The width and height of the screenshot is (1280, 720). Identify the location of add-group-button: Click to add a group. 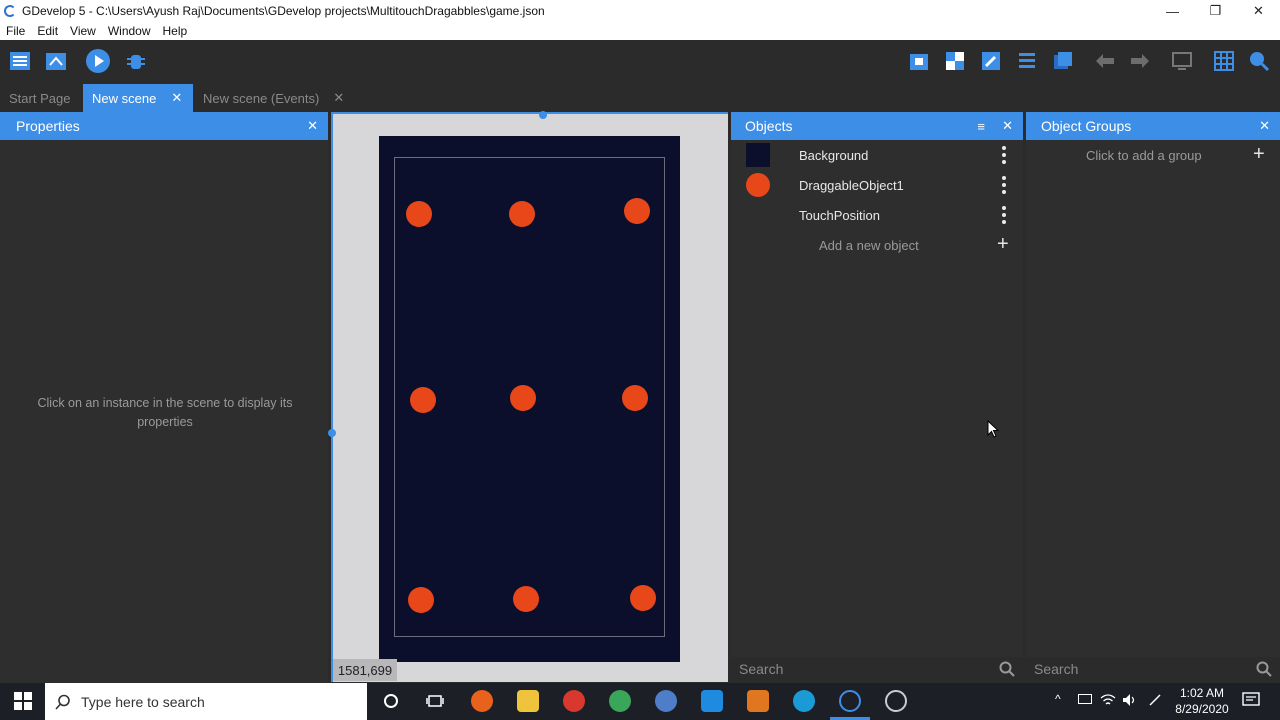
(1153, 155).